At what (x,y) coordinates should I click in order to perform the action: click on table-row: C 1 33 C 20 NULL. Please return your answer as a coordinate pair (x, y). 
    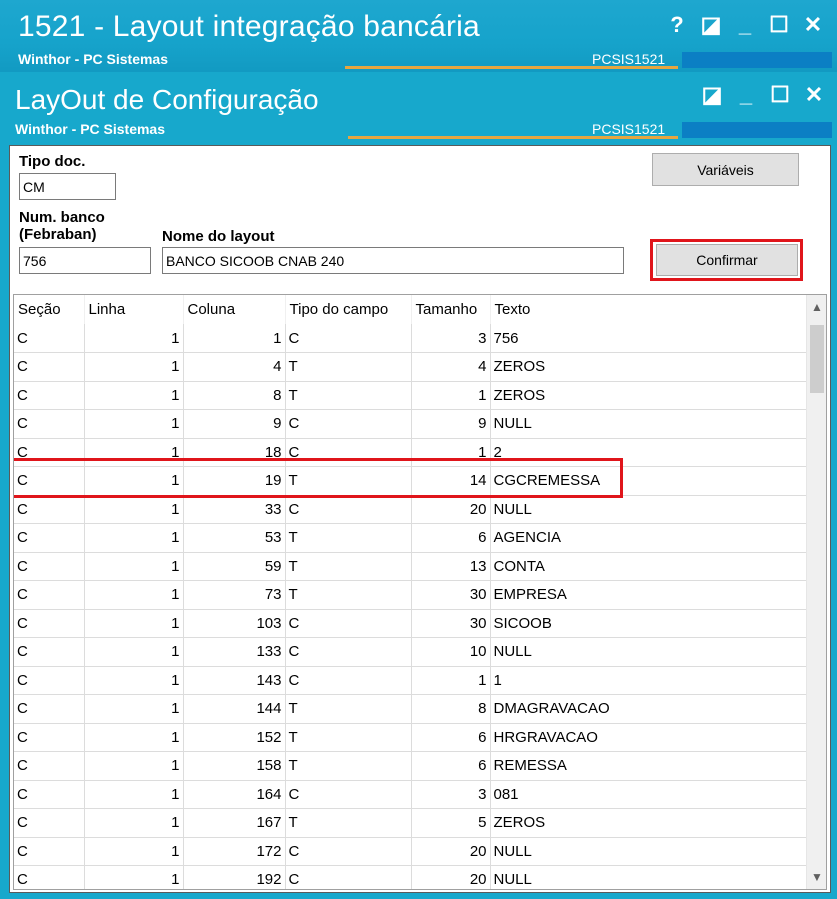
    Looking at the image, I should click on (410, 509).